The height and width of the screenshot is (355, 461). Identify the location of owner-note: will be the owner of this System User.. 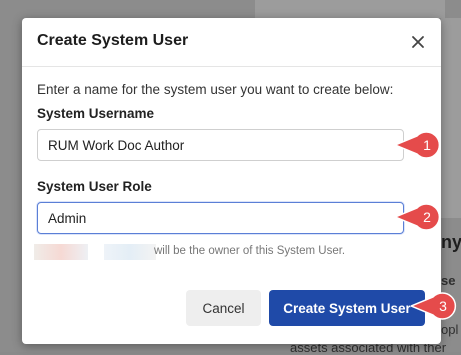
(214, 252).